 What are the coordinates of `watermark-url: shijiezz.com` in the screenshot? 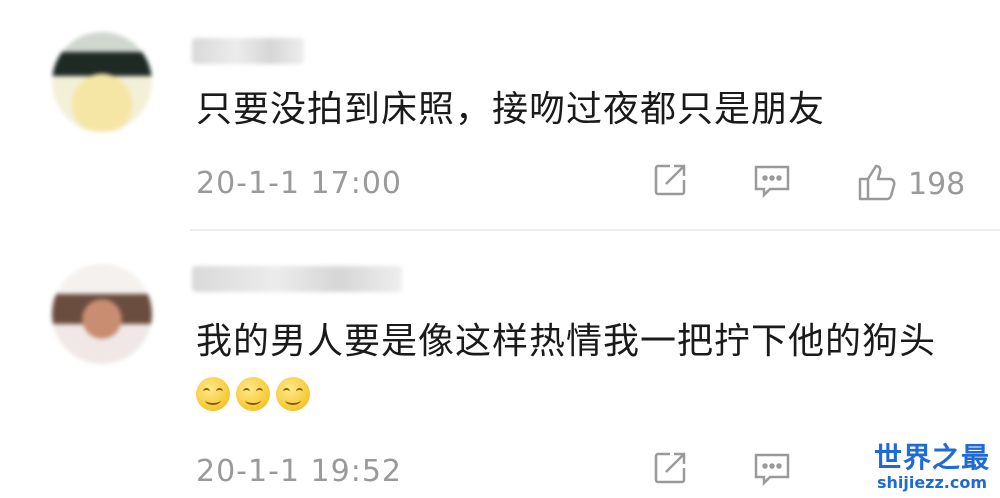 It's located at (932, 482).